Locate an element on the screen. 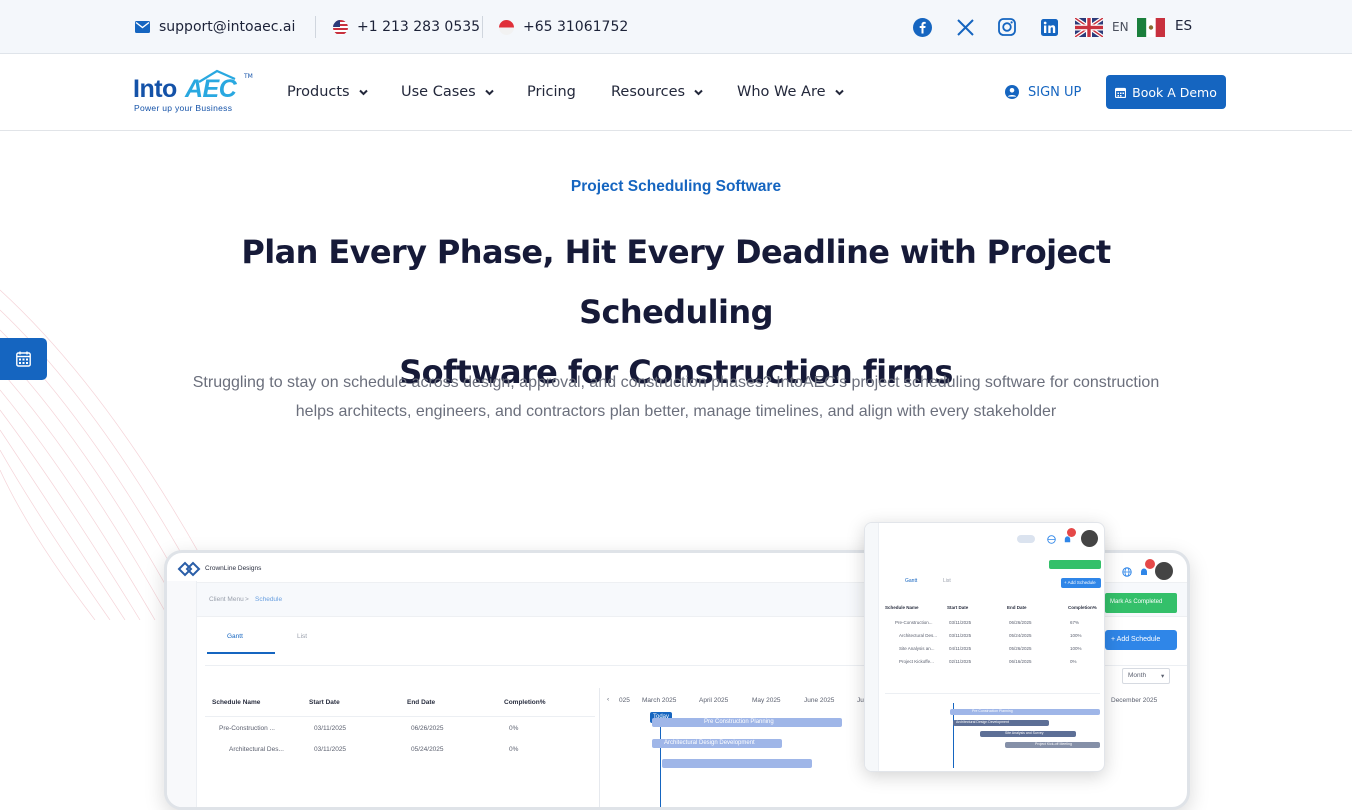 This screenshot has width=1352, height=810. mock-notification-badge is located at coordinates (1150, 564).